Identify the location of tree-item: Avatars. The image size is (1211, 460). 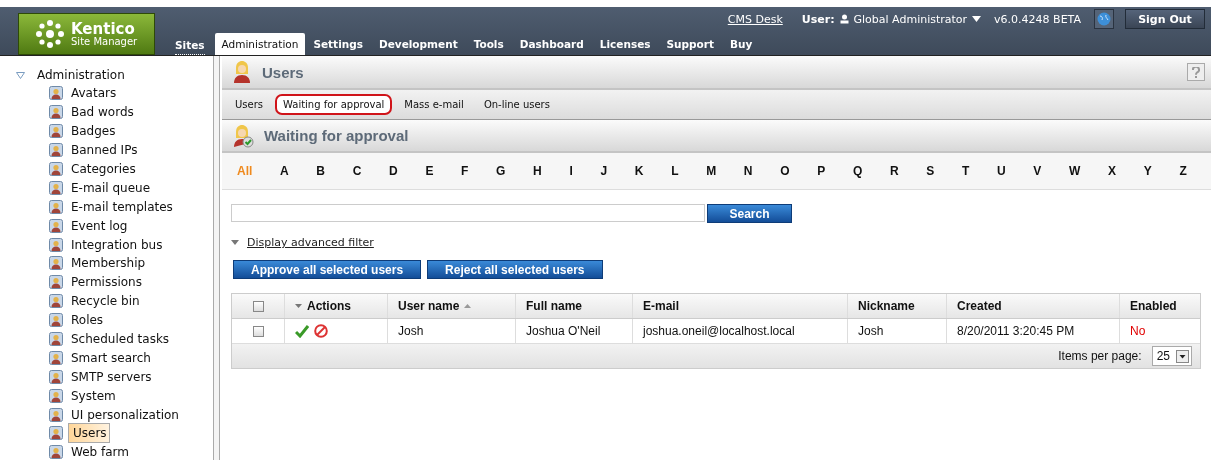
(94, 93).